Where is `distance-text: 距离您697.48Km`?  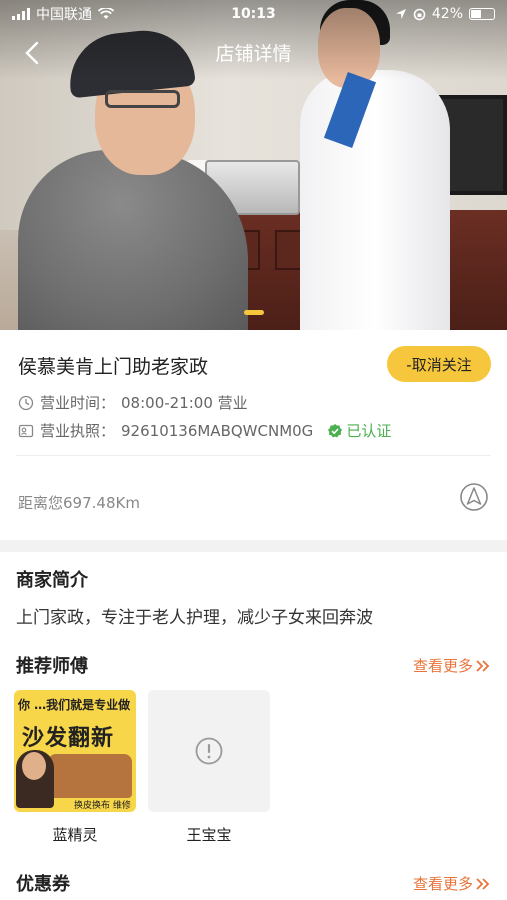
distance-text: 距离您697.48Km is located at coordinates (79, 503).